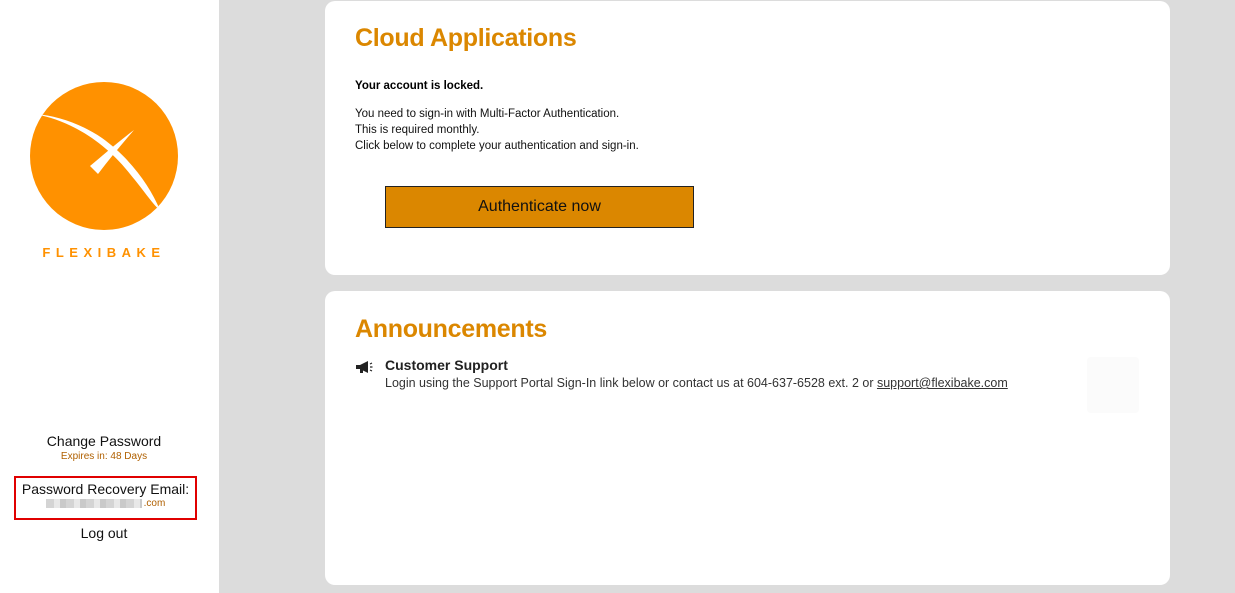 Image resolution: width=1235 pixels, height=593 pixels. I want to click on authenticate-now-button: Authenticate now, so click(539, 207).